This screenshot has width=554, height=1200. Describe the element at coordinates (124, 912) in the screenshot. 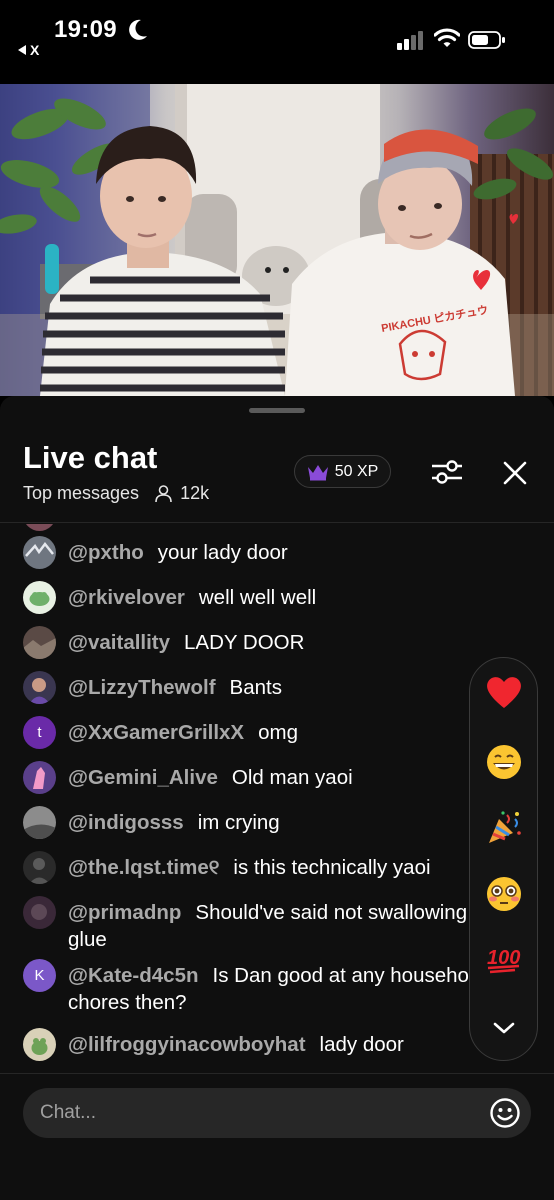

I see `message-username: @primadnp` at that location.